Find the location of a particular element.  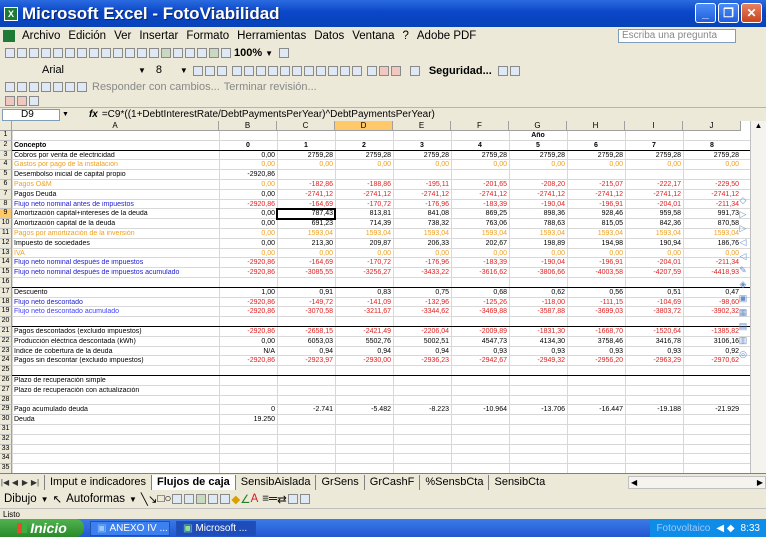

table-cell: -2920,86 is located at coordinates (248, 332).